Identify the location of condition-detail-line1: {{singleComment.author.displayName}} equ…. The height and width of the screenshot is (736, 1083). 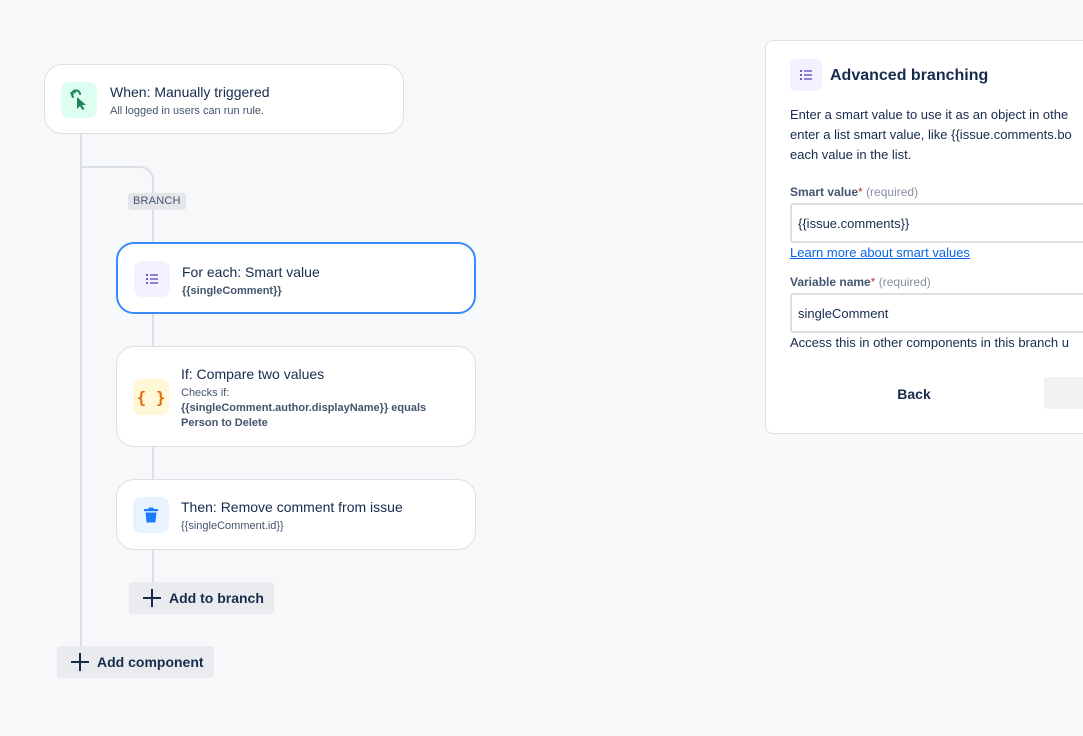
(304, 408).